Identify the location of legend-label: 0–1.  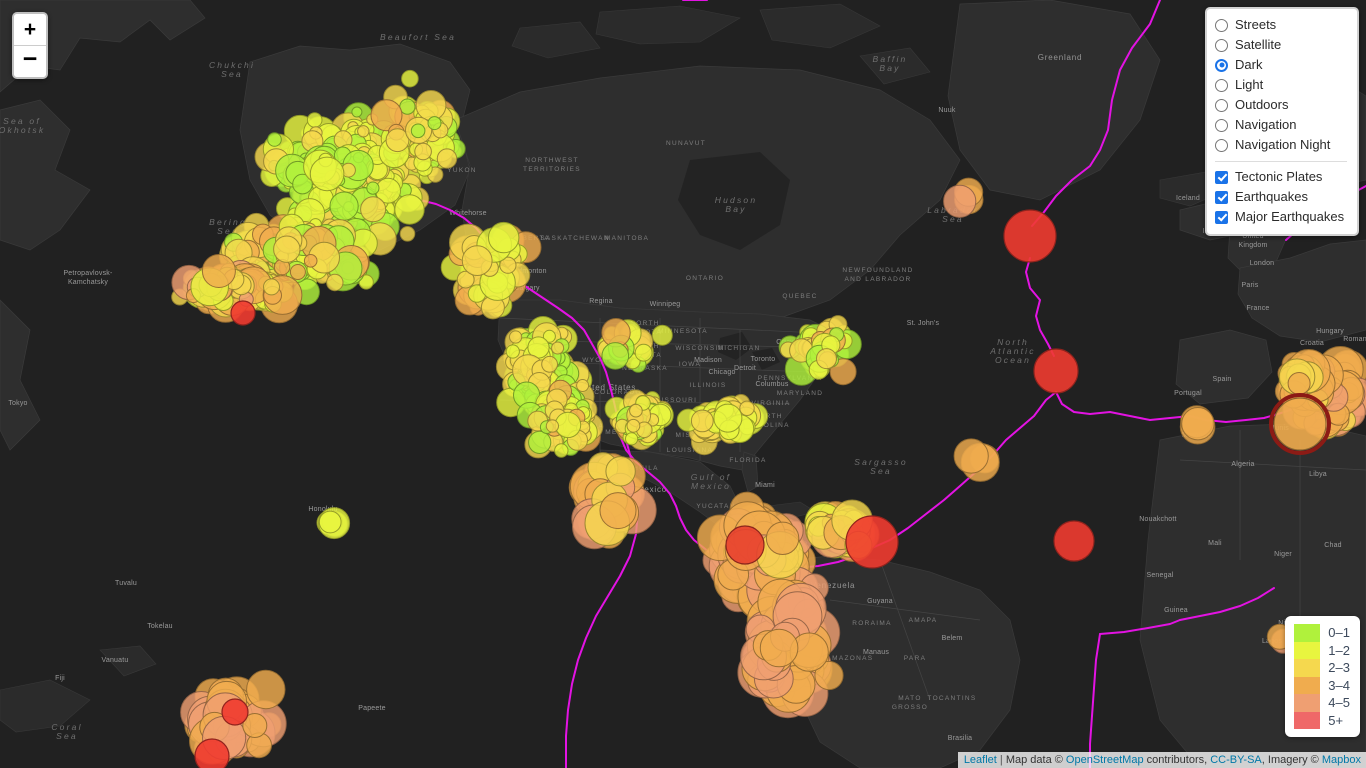
(1339, 632).